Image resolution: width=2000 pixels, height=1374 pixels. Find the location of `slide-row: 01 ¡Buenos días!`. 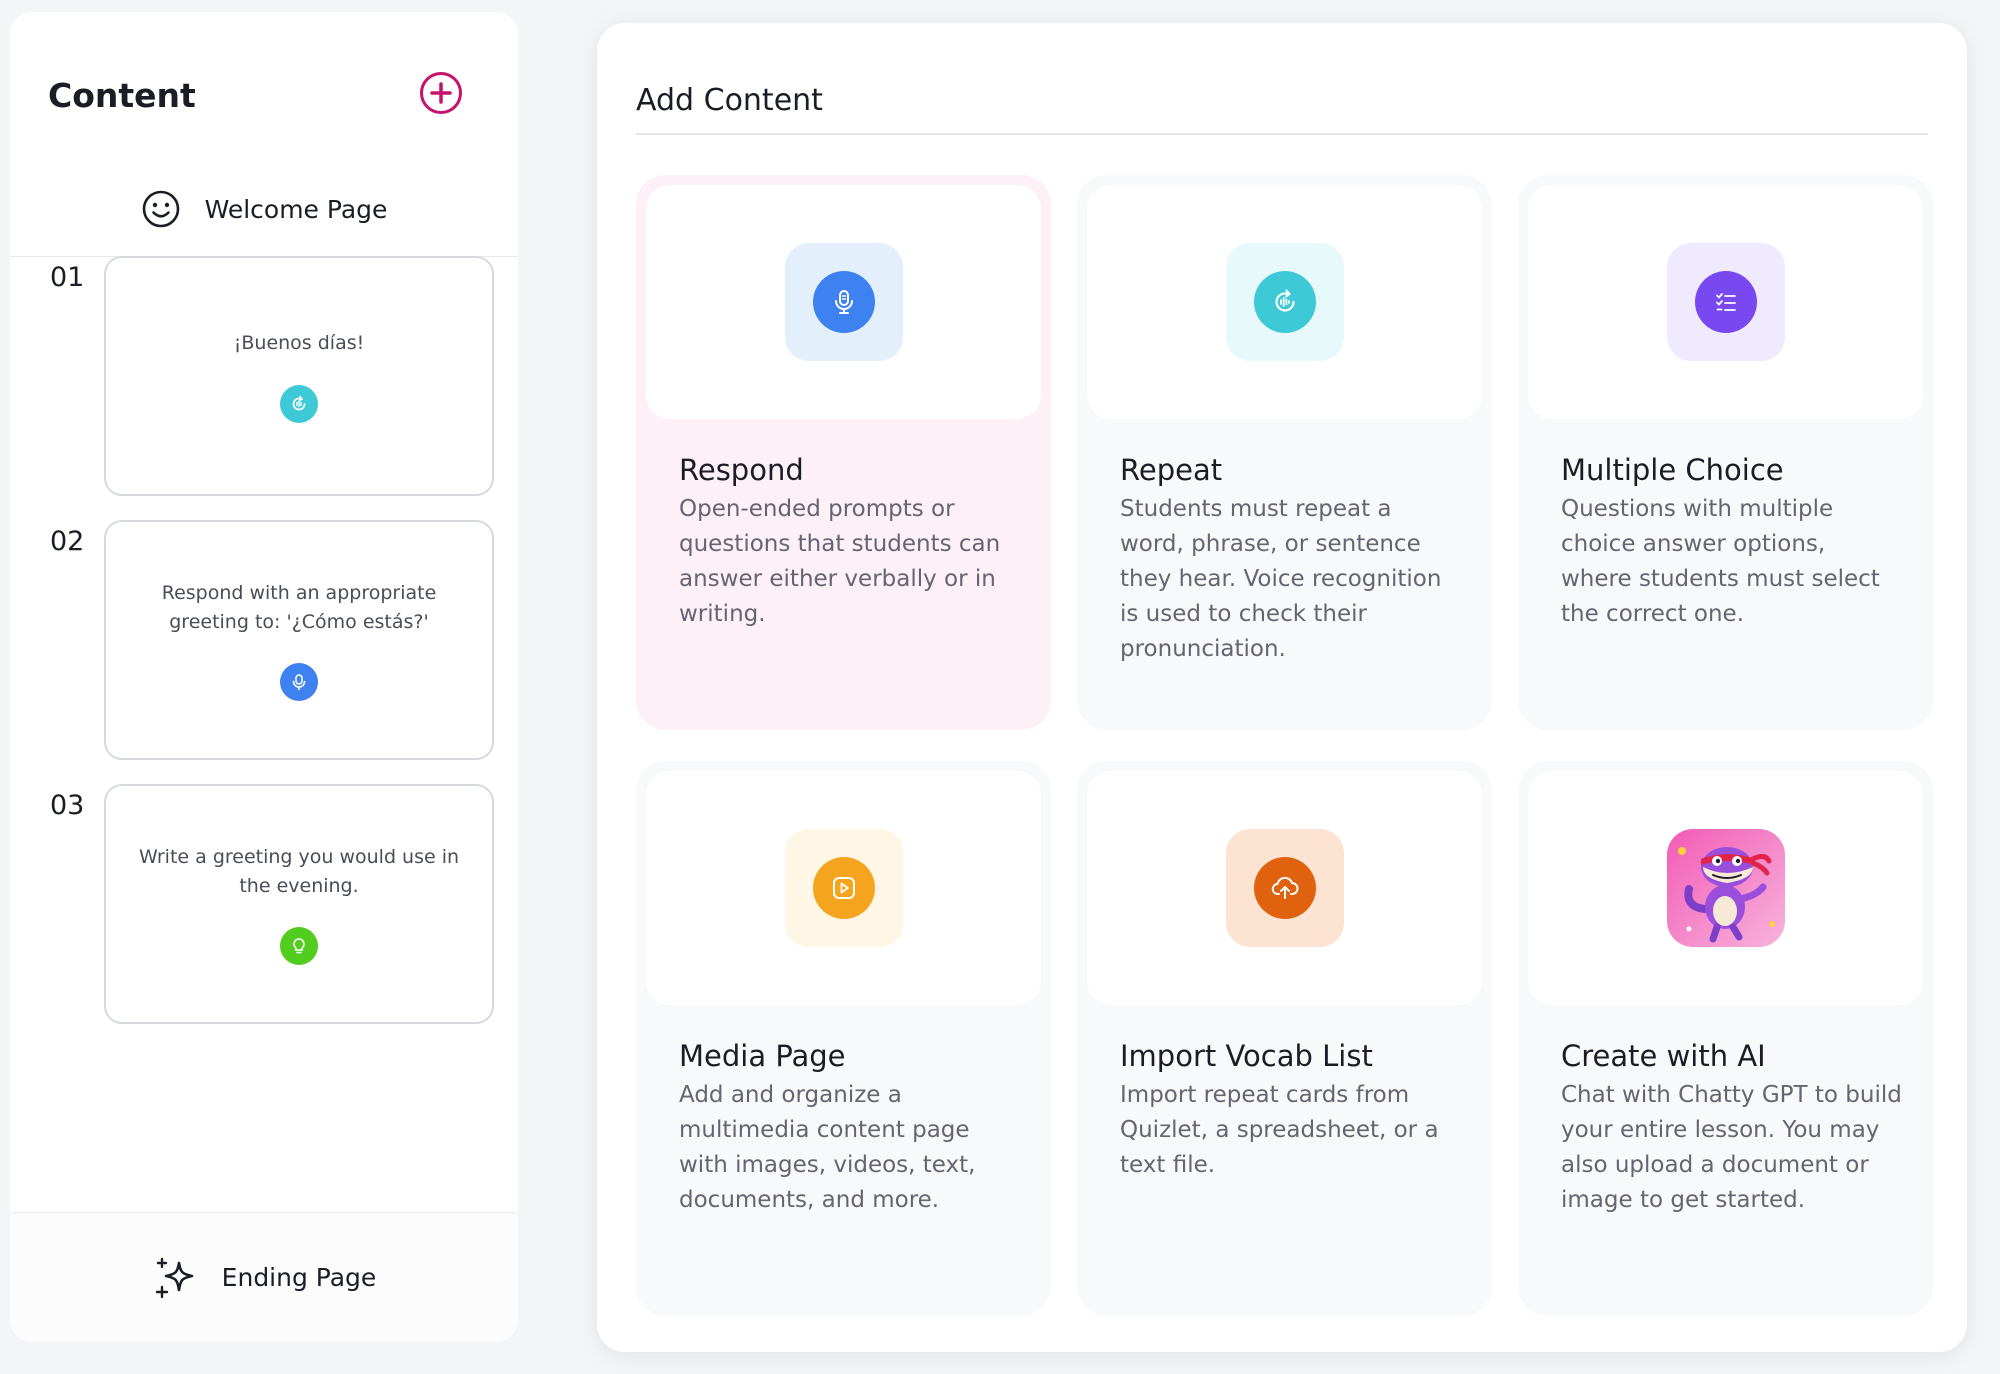

slide-row: 01 ¡Buenos días! is located at coordinates (264, 376).